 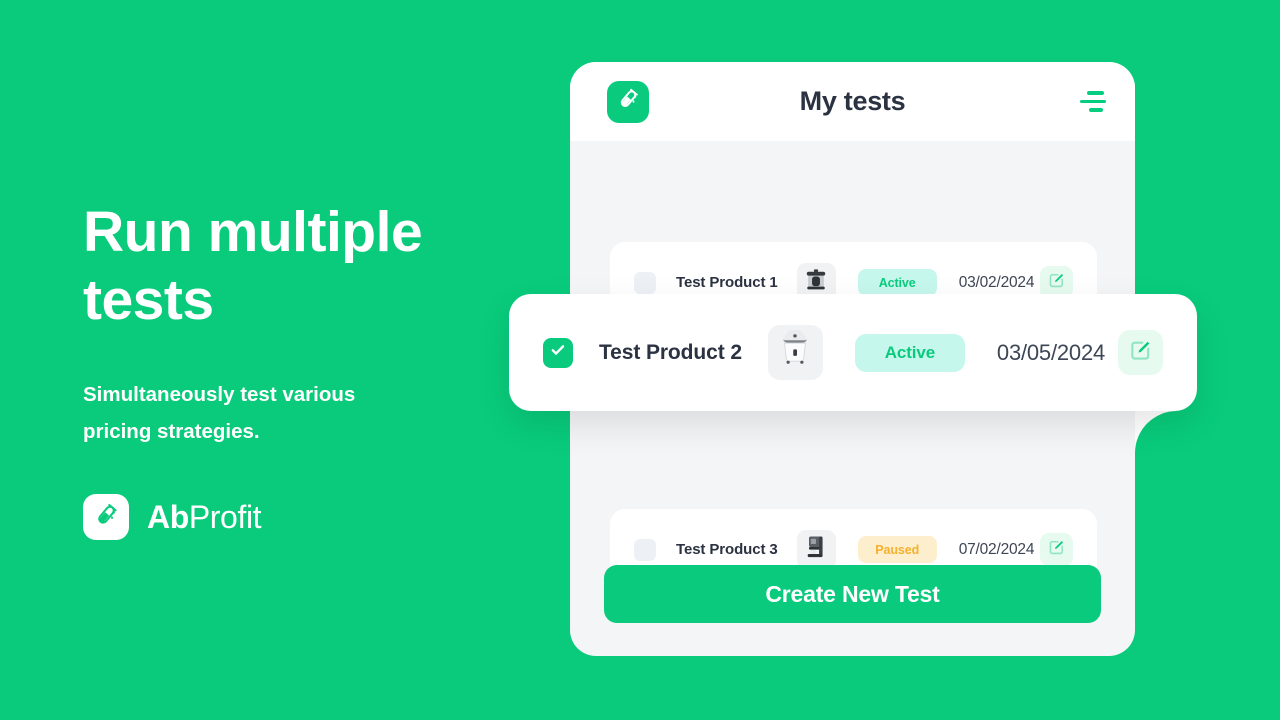 What do you see at coordinates (853, 352) in the screenshot?
I see `table-row-highlighted: Test Product 2 Active 03/05/2024` at bounding box center [853, 352].